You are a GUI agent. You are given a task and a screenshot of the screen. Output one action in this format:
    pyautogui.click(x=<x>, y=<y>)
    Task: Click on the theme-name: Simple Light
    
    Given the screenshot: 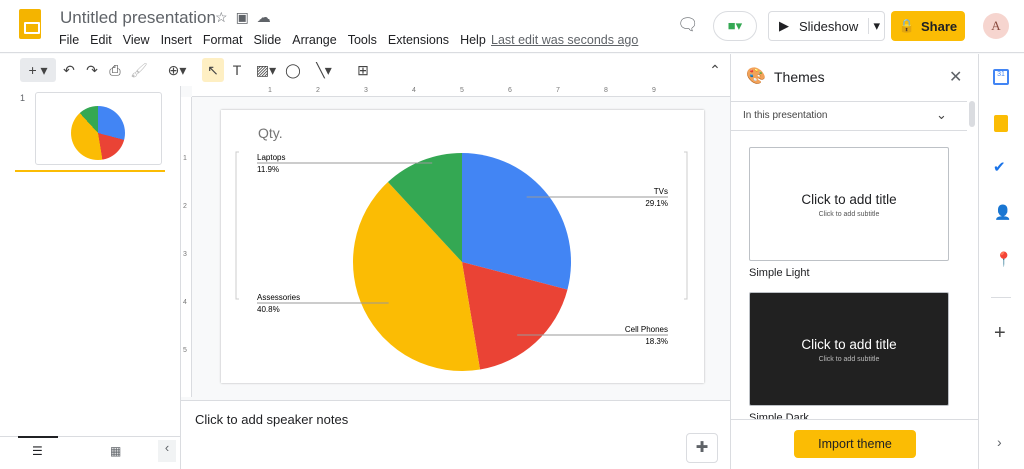 What is the action you would take?
    pyautogui.click(x=779, y=273)
    